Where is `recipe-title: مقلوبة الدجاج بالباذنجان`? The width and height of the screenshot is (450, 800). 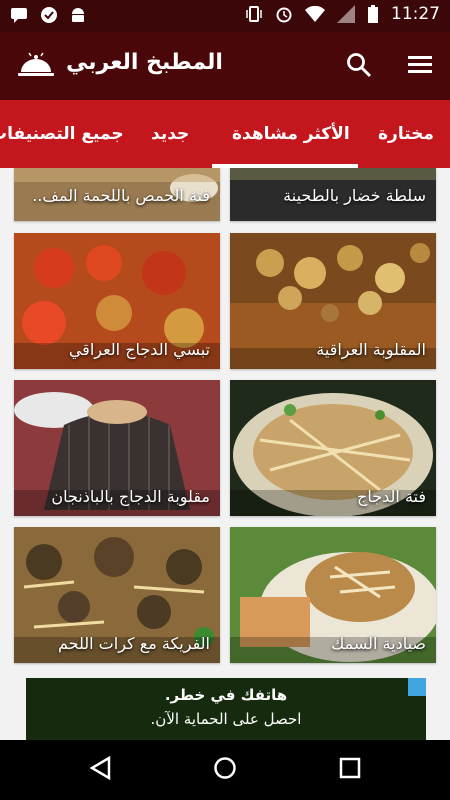
recipe-title: مقلوبة الدجاج بالباذنجان is located at coordinates (130, 496).